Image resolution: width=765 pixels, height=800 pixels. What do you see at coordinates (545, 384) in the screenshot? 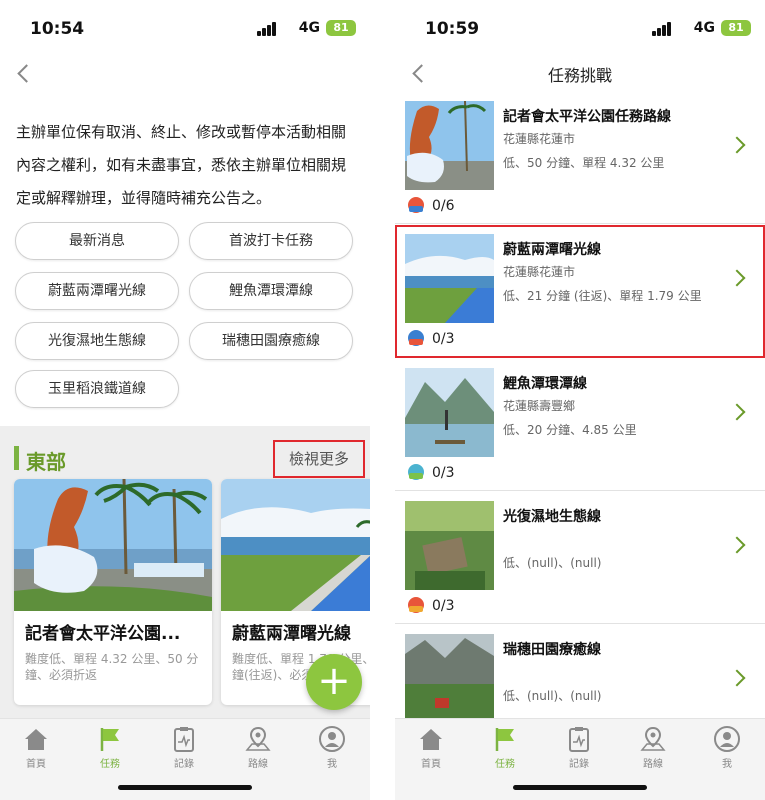
I see `item-title: 鯉魚潭環潭線` at bounding box center [545, 384].